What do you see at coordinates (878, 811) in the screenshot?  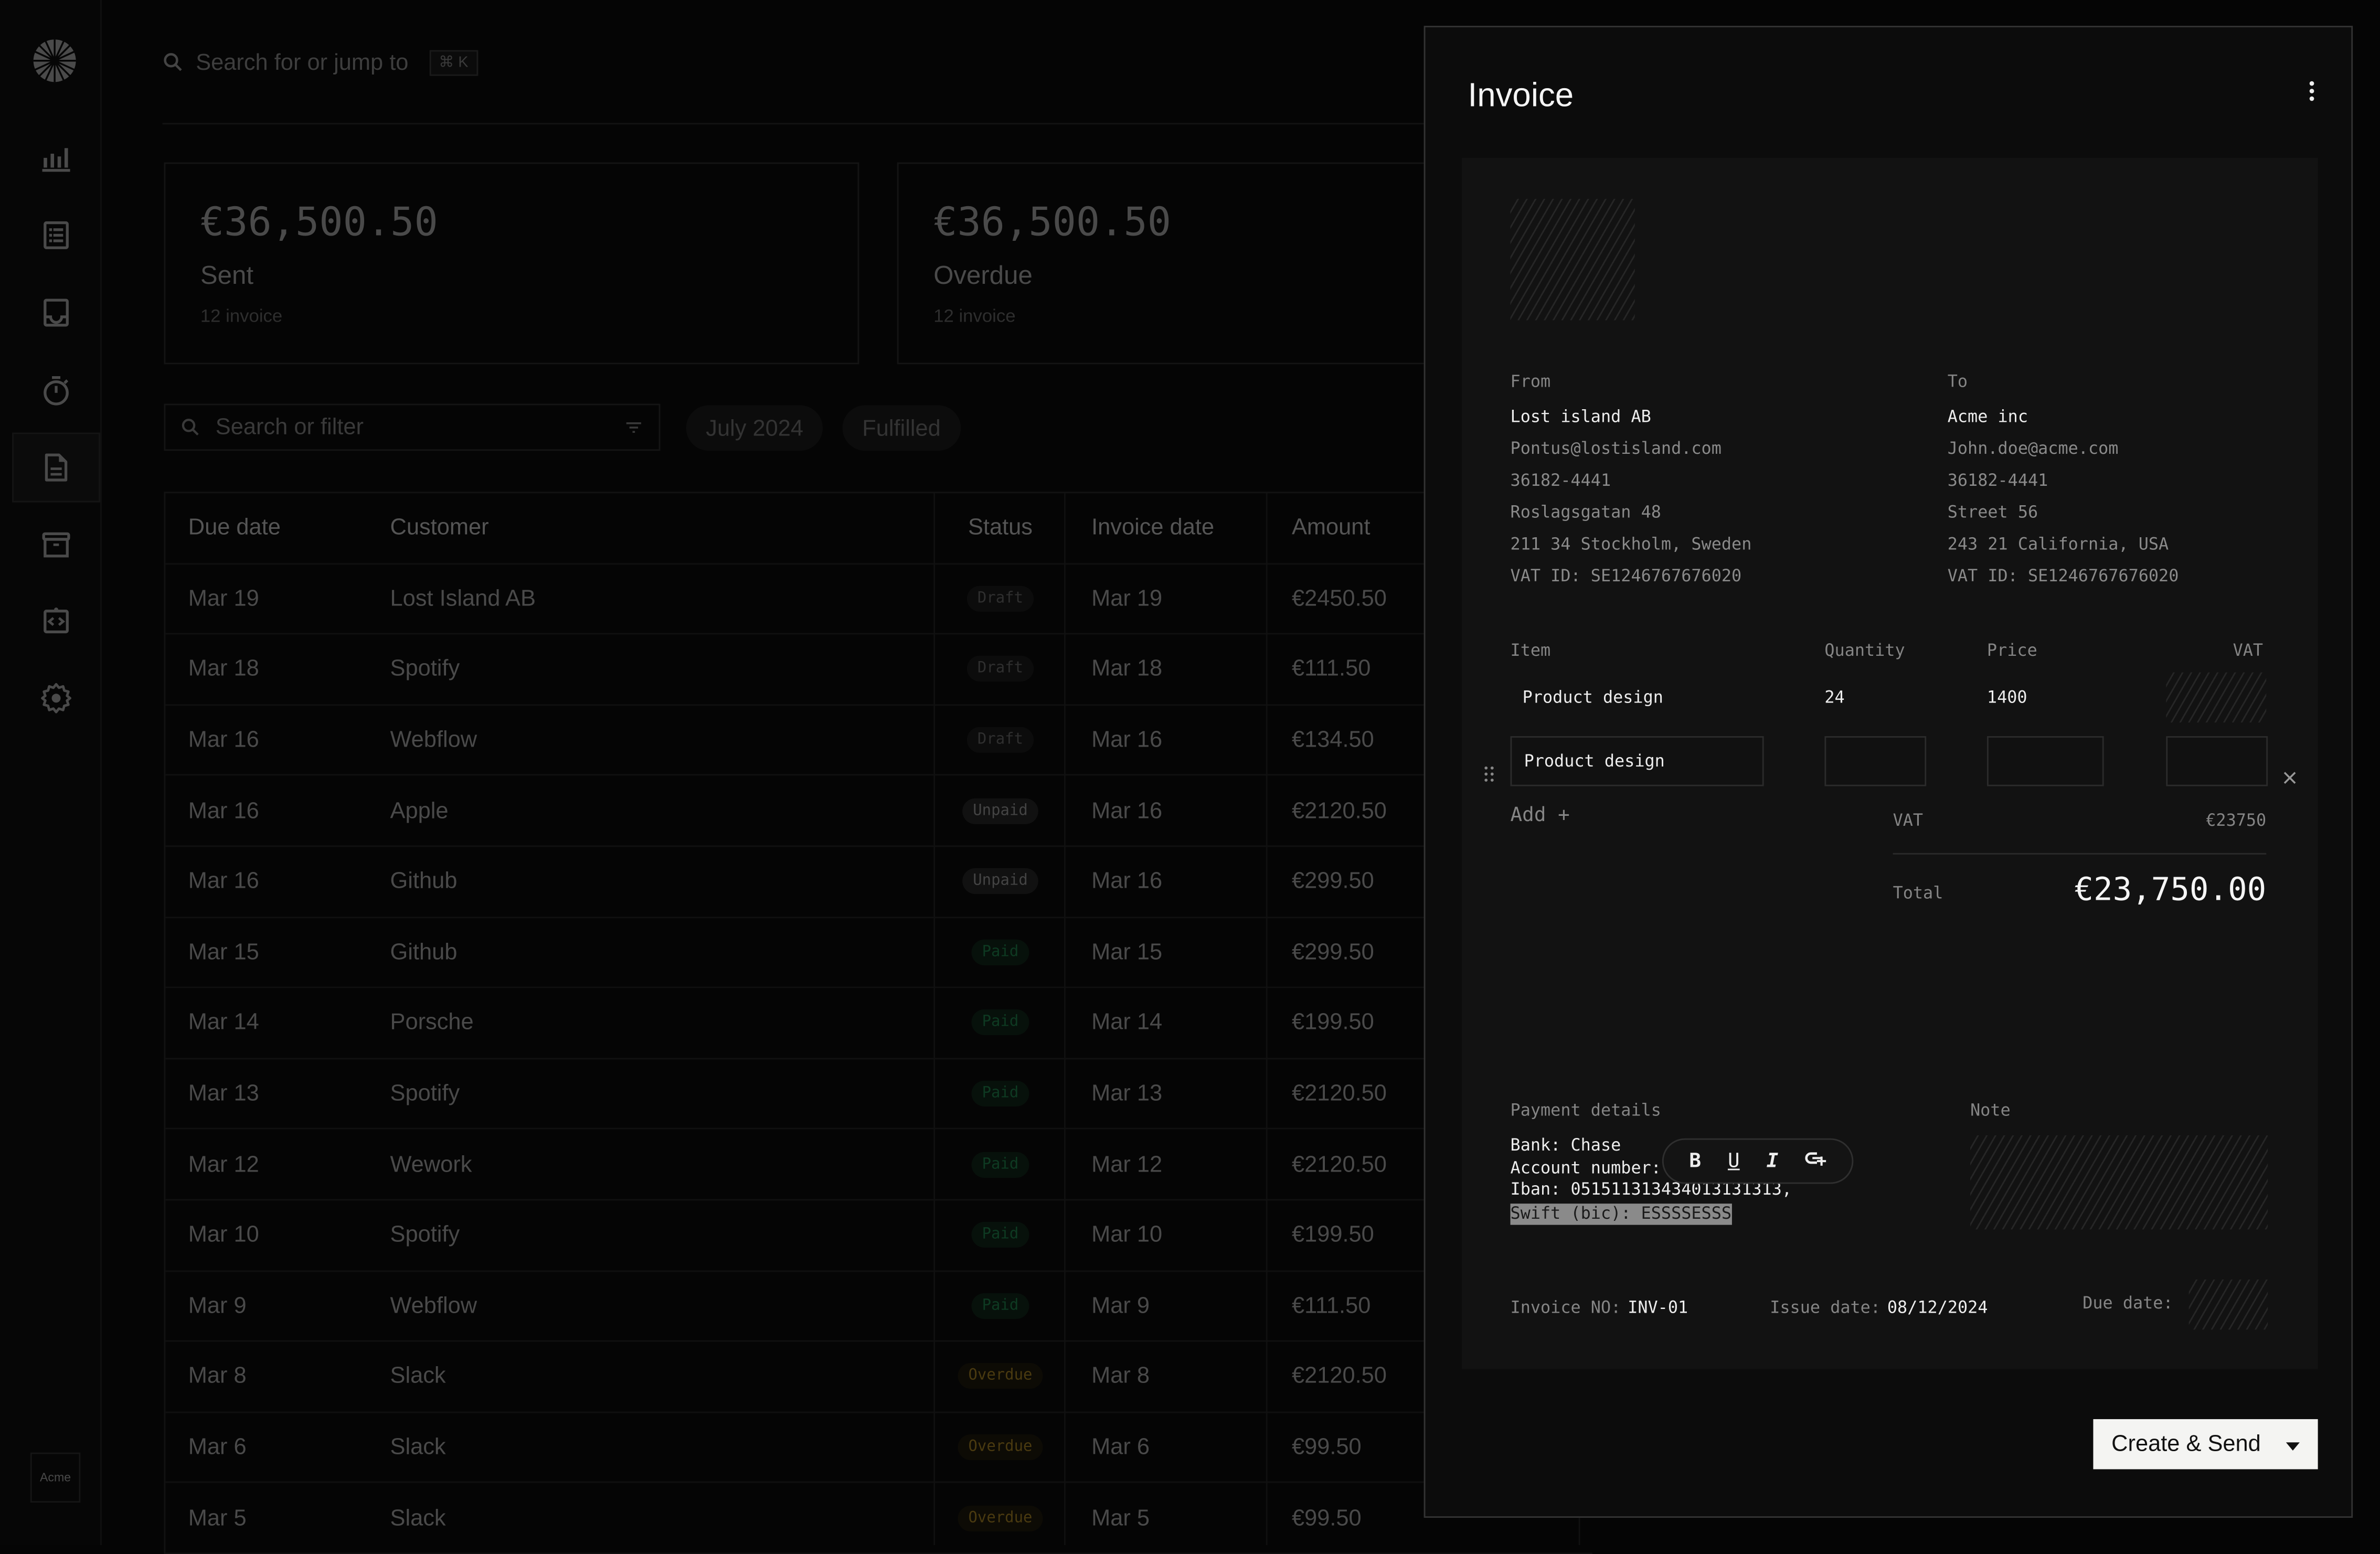 I see `table-row: Mar 16 Apple Unpaid Mar 16 €2120.50` at bounding box center [878, 811].